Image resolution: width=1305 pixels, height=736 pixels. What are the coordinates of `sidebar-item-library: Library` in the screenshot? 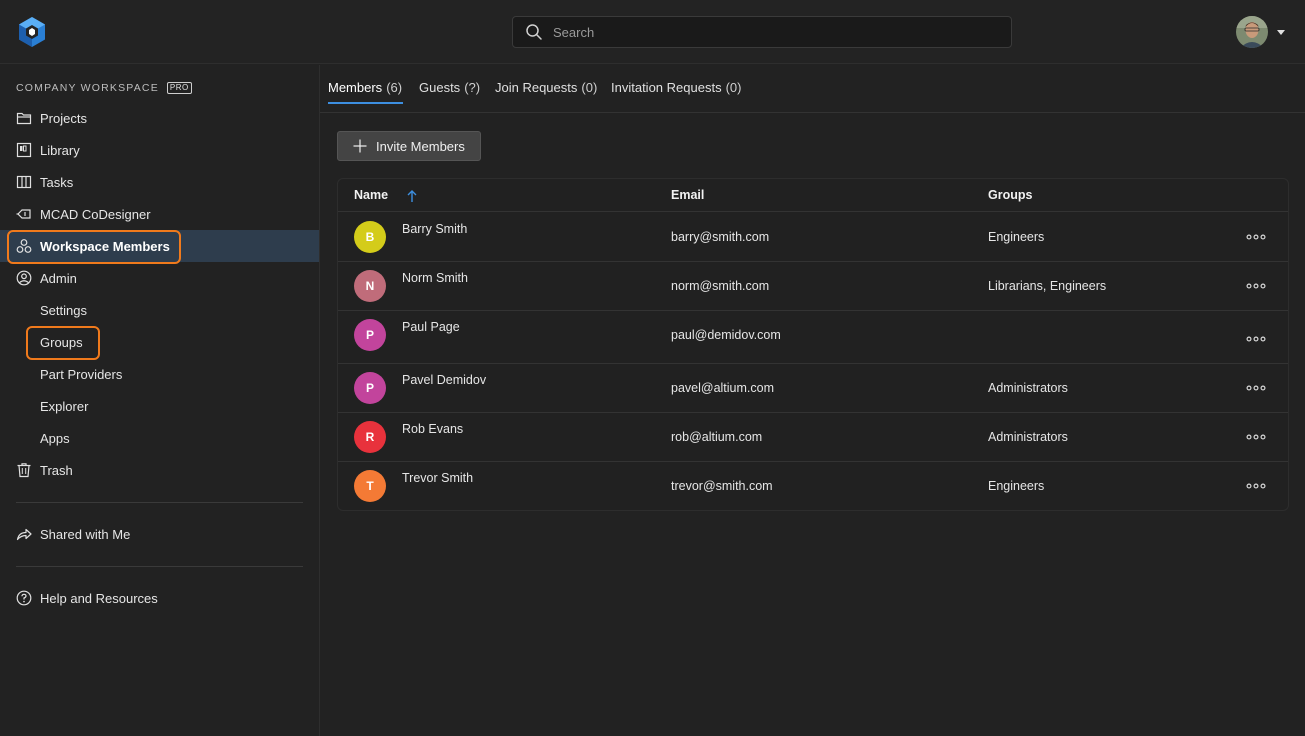 It's located at (159, 150).